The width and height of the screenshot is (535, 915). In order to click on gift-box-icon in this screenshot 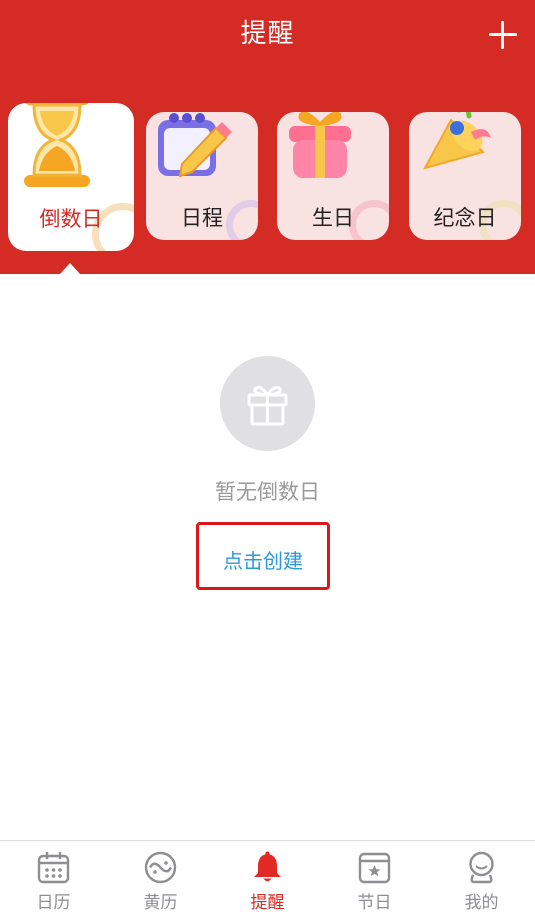, I will do `click(320, 145)`.